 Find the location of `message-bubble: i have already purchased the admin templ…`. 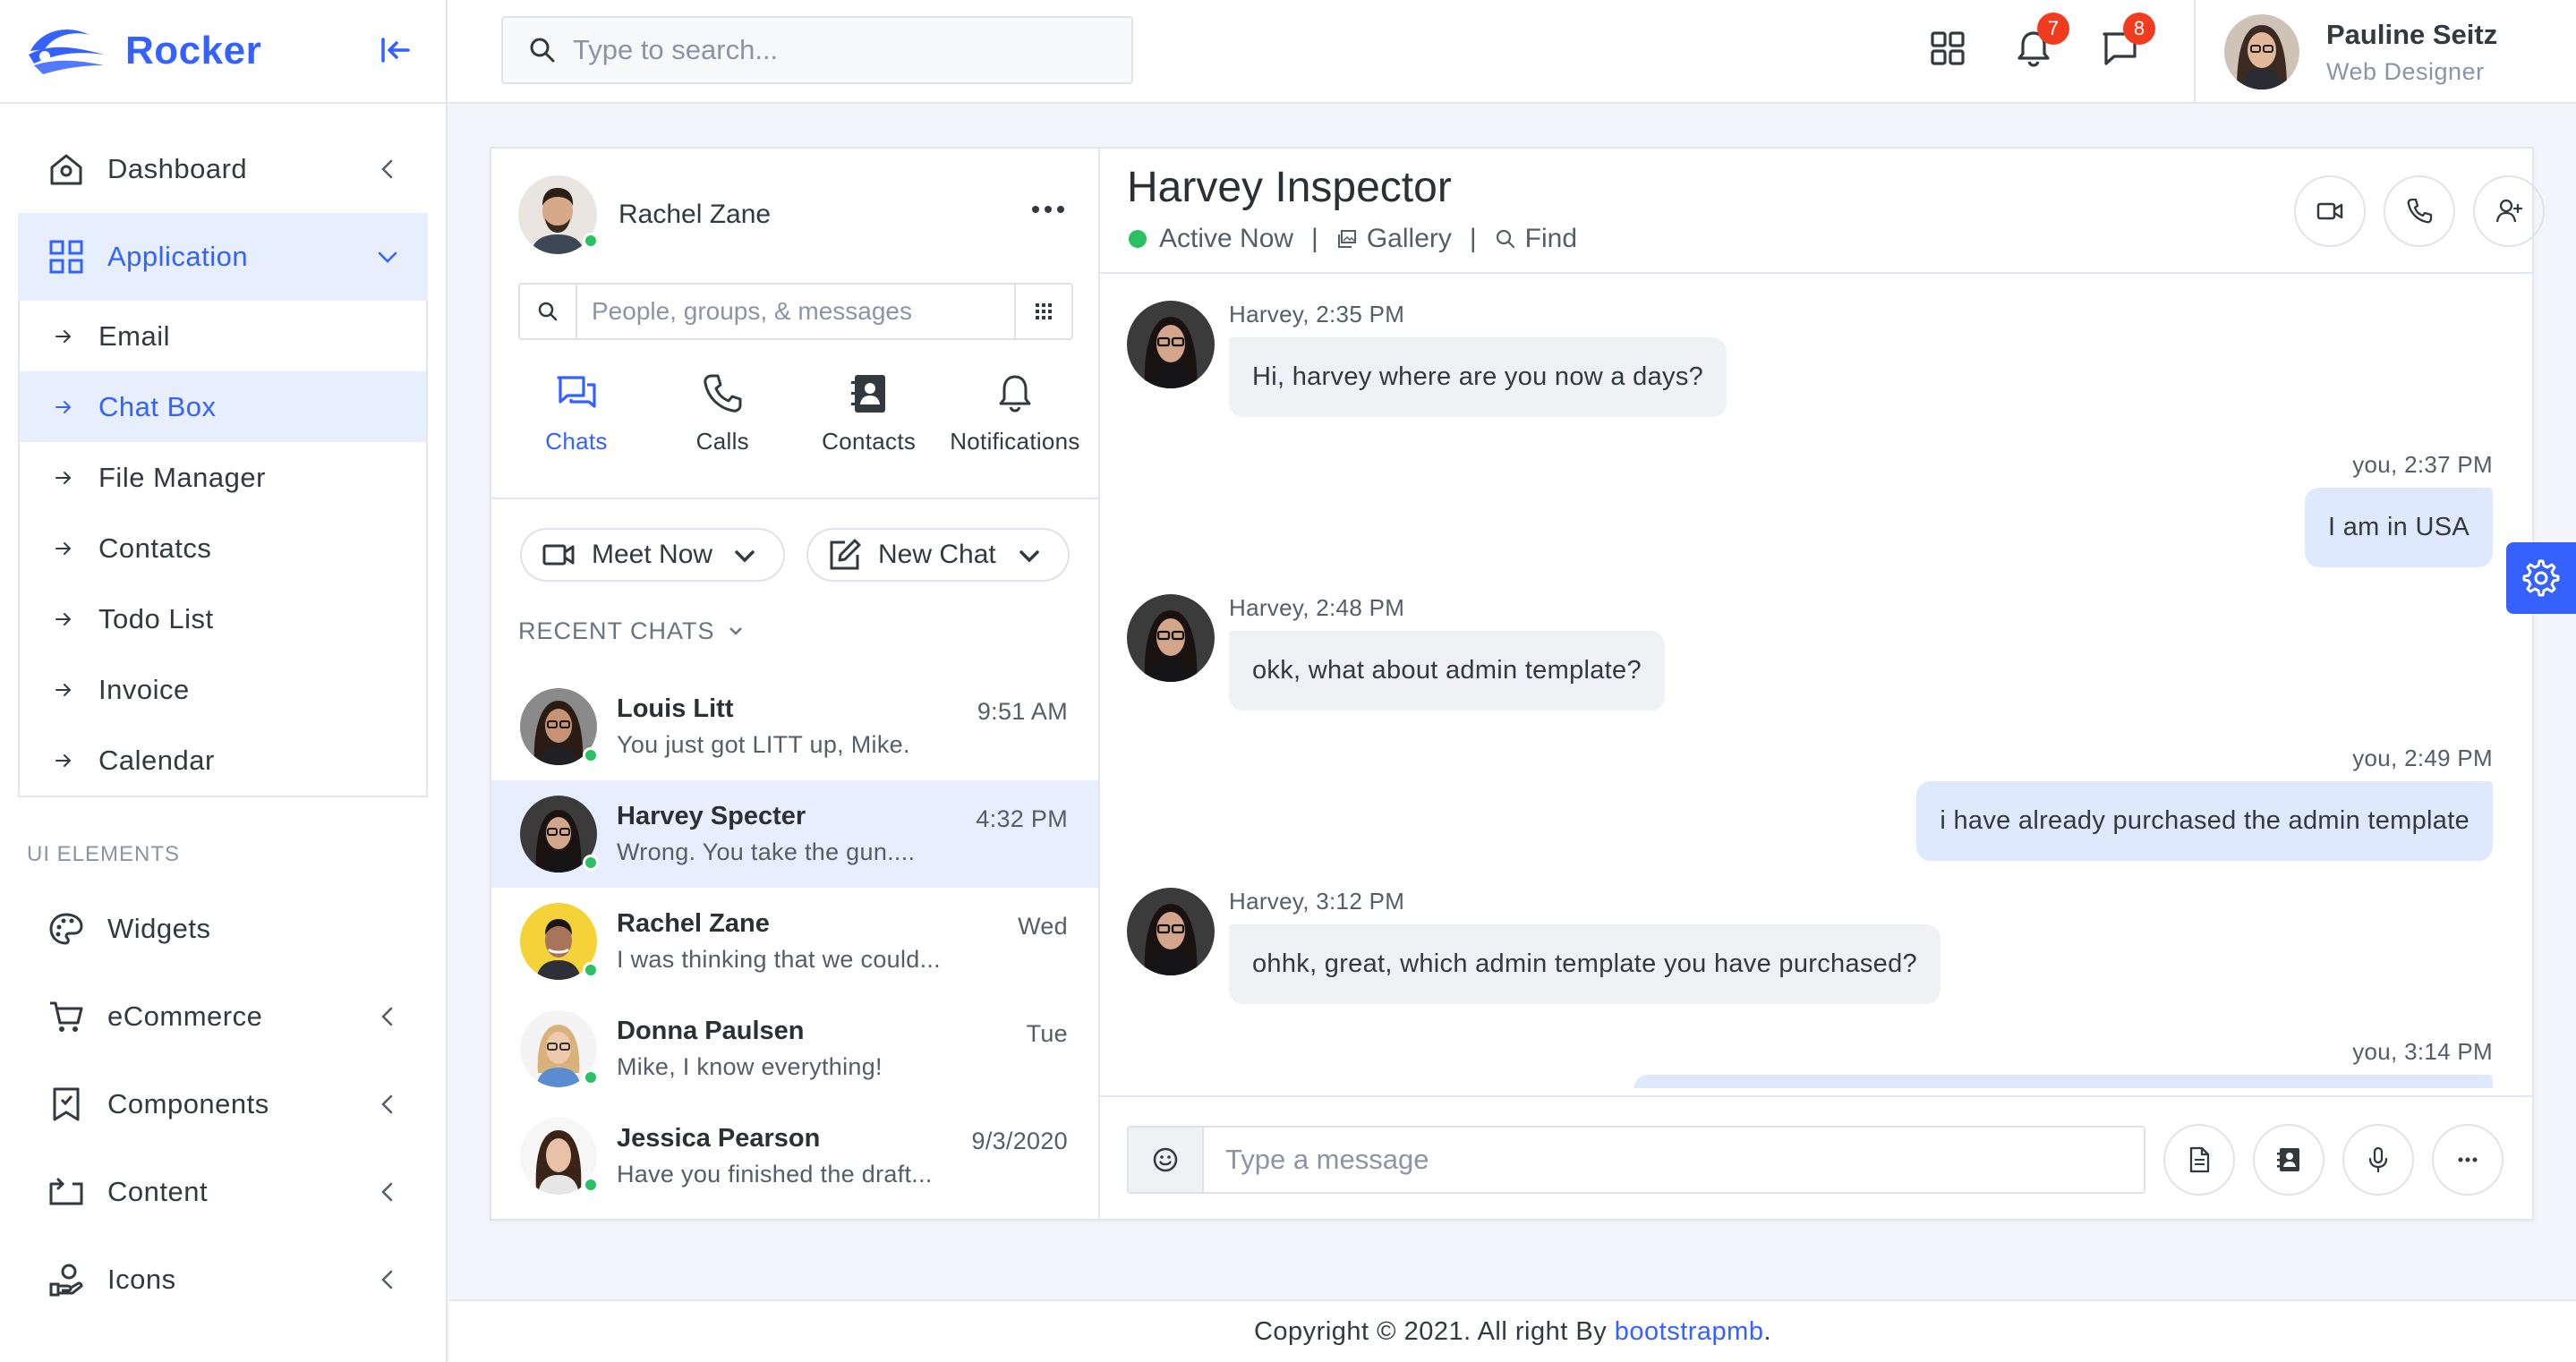

message-bubble: i have already purchased the admin templ… is located at coordinates (2204, 821).